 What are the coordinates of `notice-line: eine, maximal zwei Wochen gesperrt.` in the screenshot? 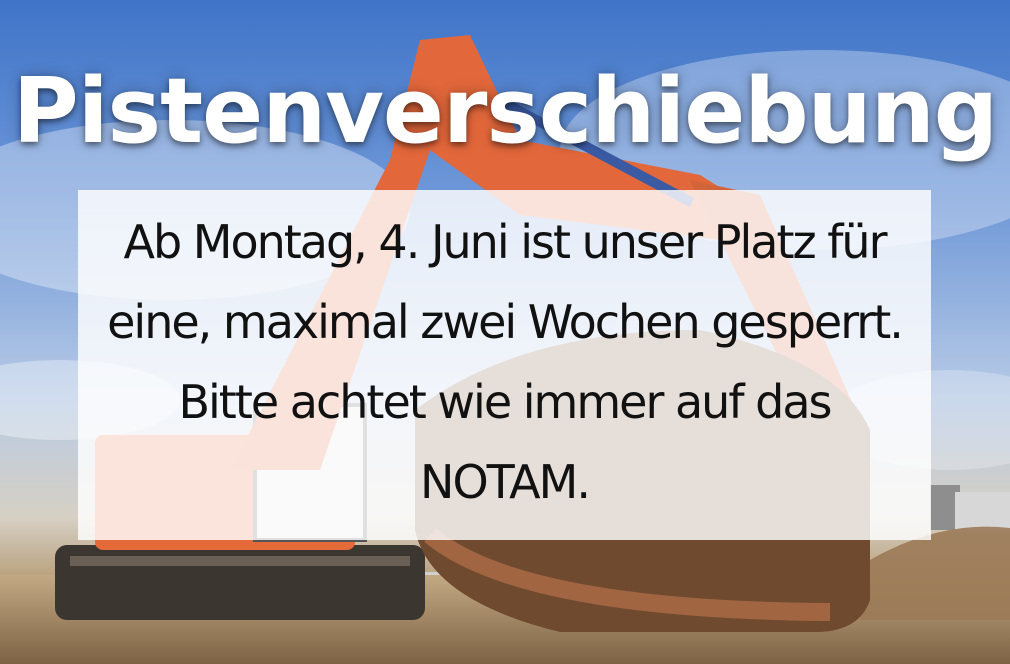 It's located at (505, 322).